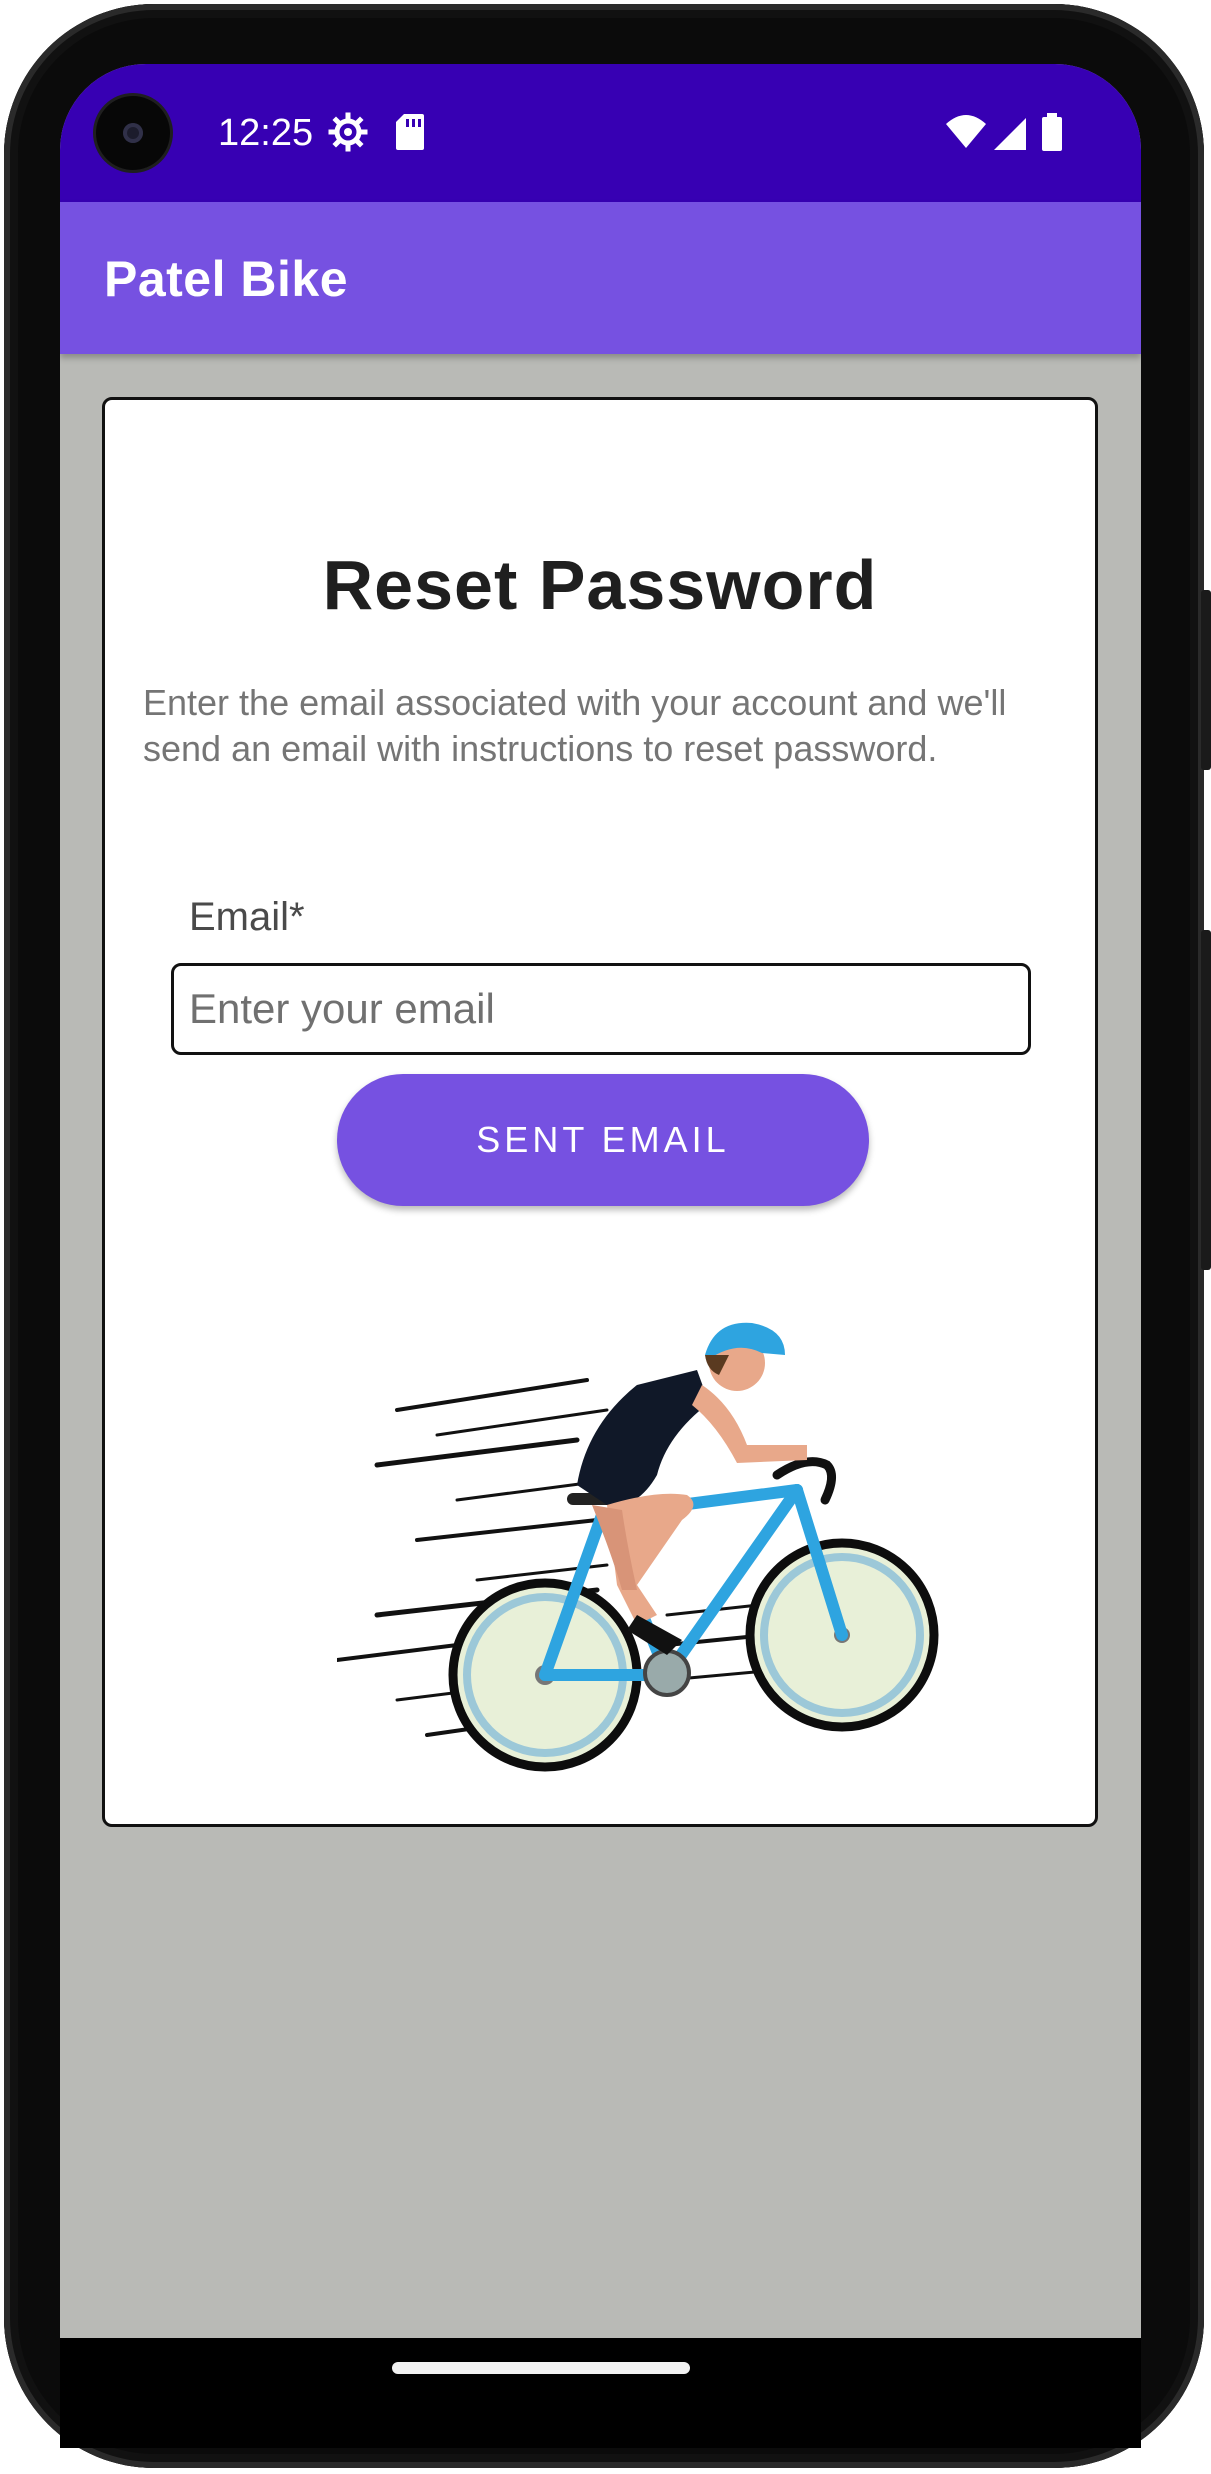  Describe the element at coordinates (638, 1547) in the screenshot. I see `cyclist-illustration` at that location.